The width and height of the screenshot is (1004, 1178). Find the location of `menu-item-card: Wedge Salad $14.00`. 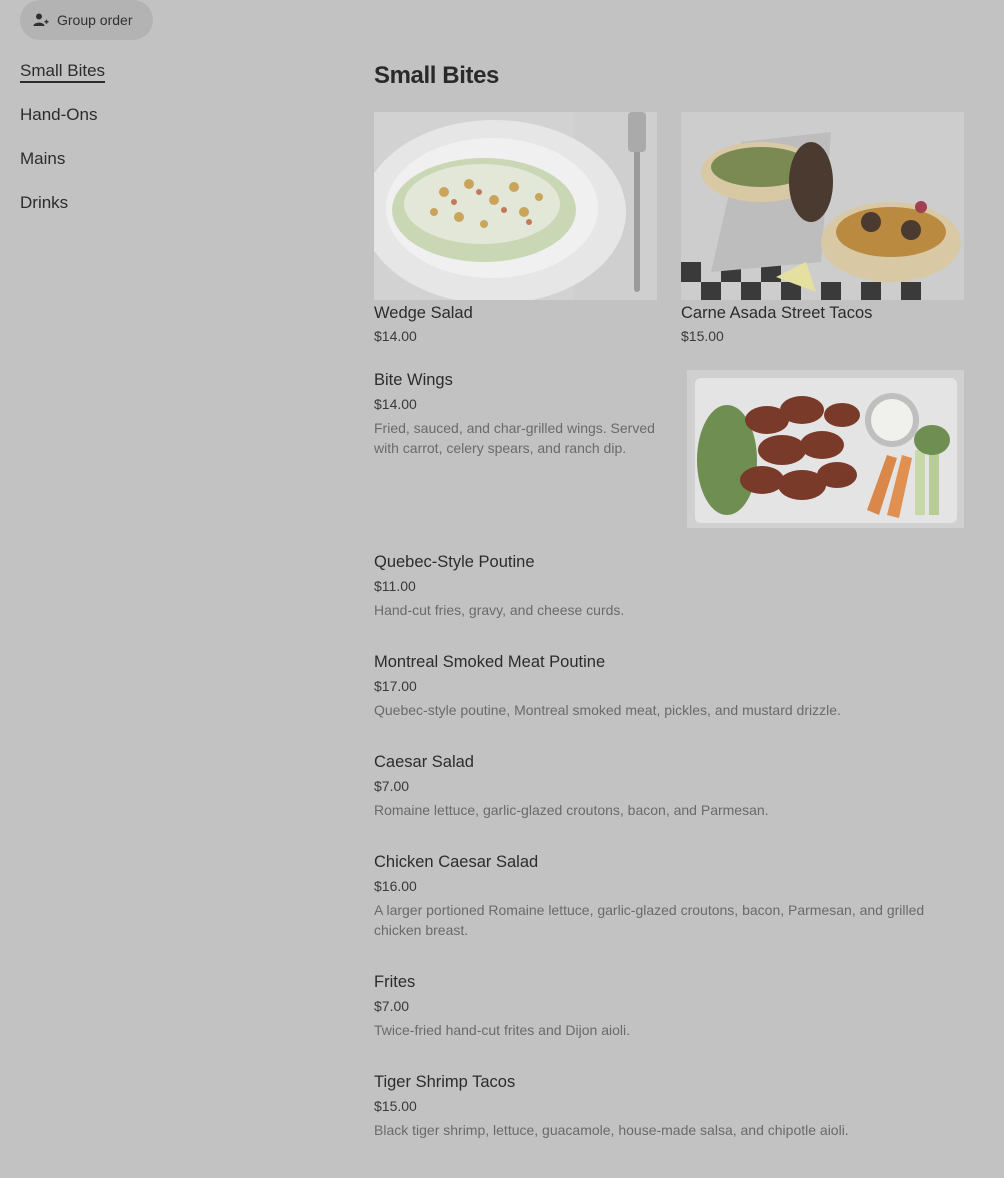

menu-item-card: Wedge Salad $14.00 is located at coordinates (515, 228).